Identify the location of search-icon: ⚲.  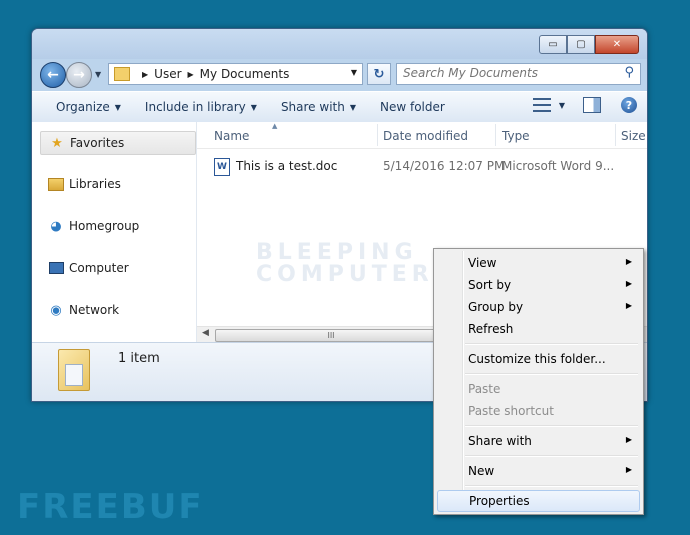
(629, 72).